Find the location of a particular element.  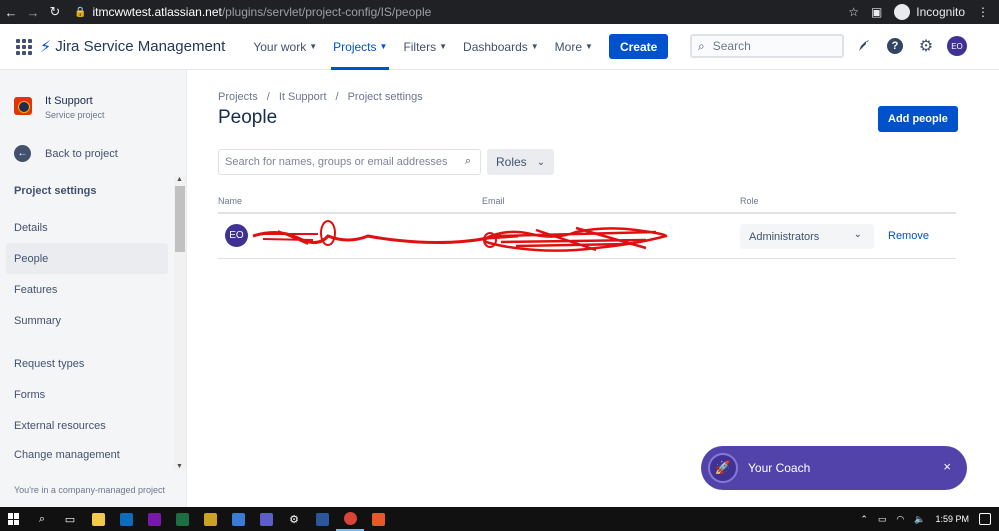

settings-gear-icon: ⚙ is located at coordinates (926, 46).